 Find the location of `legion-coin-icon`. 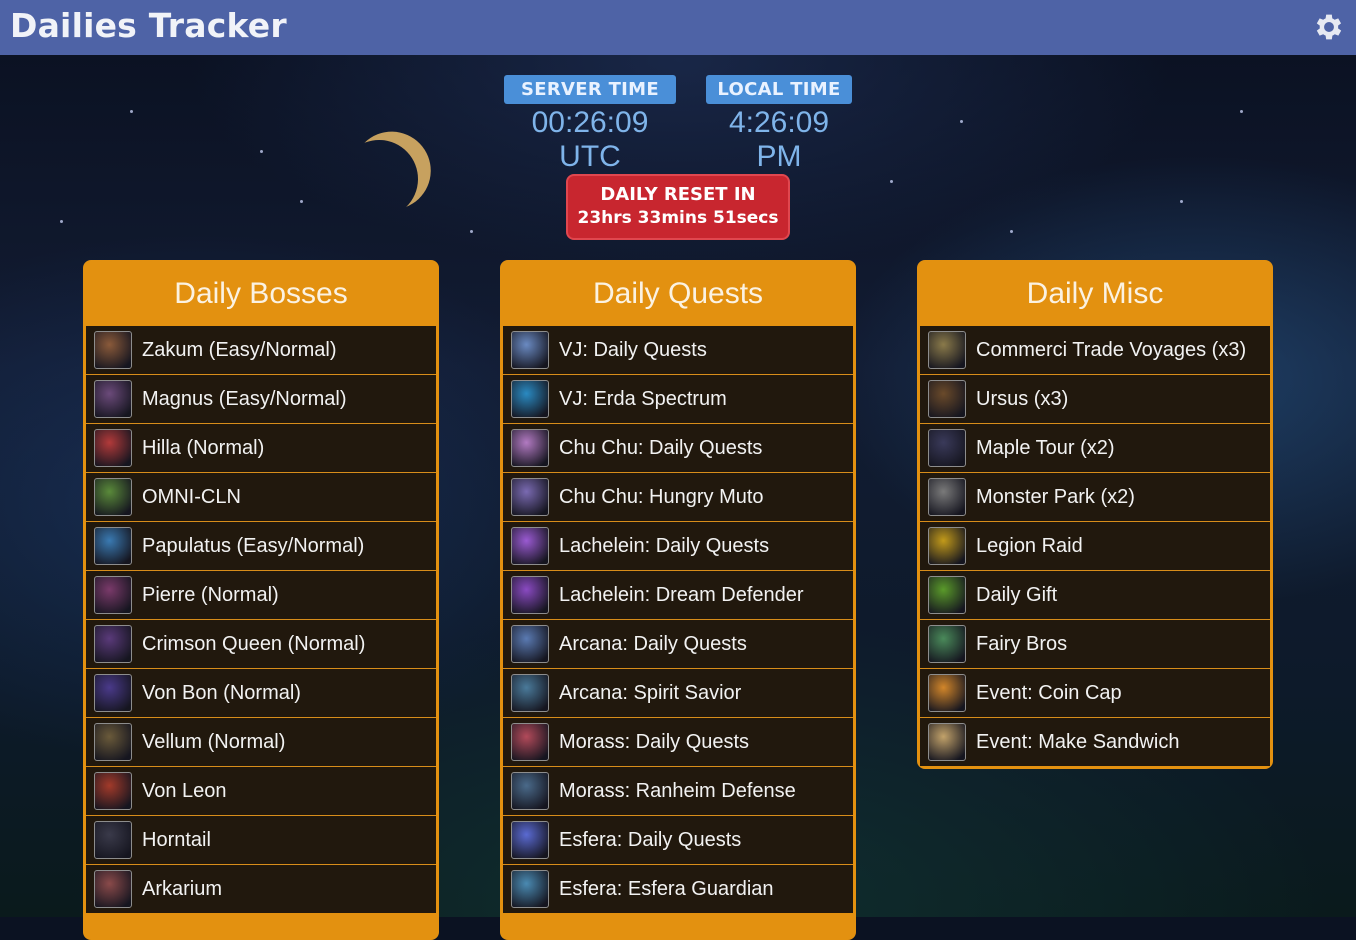

legion-coin-icon is located at coordinates (947, 546).